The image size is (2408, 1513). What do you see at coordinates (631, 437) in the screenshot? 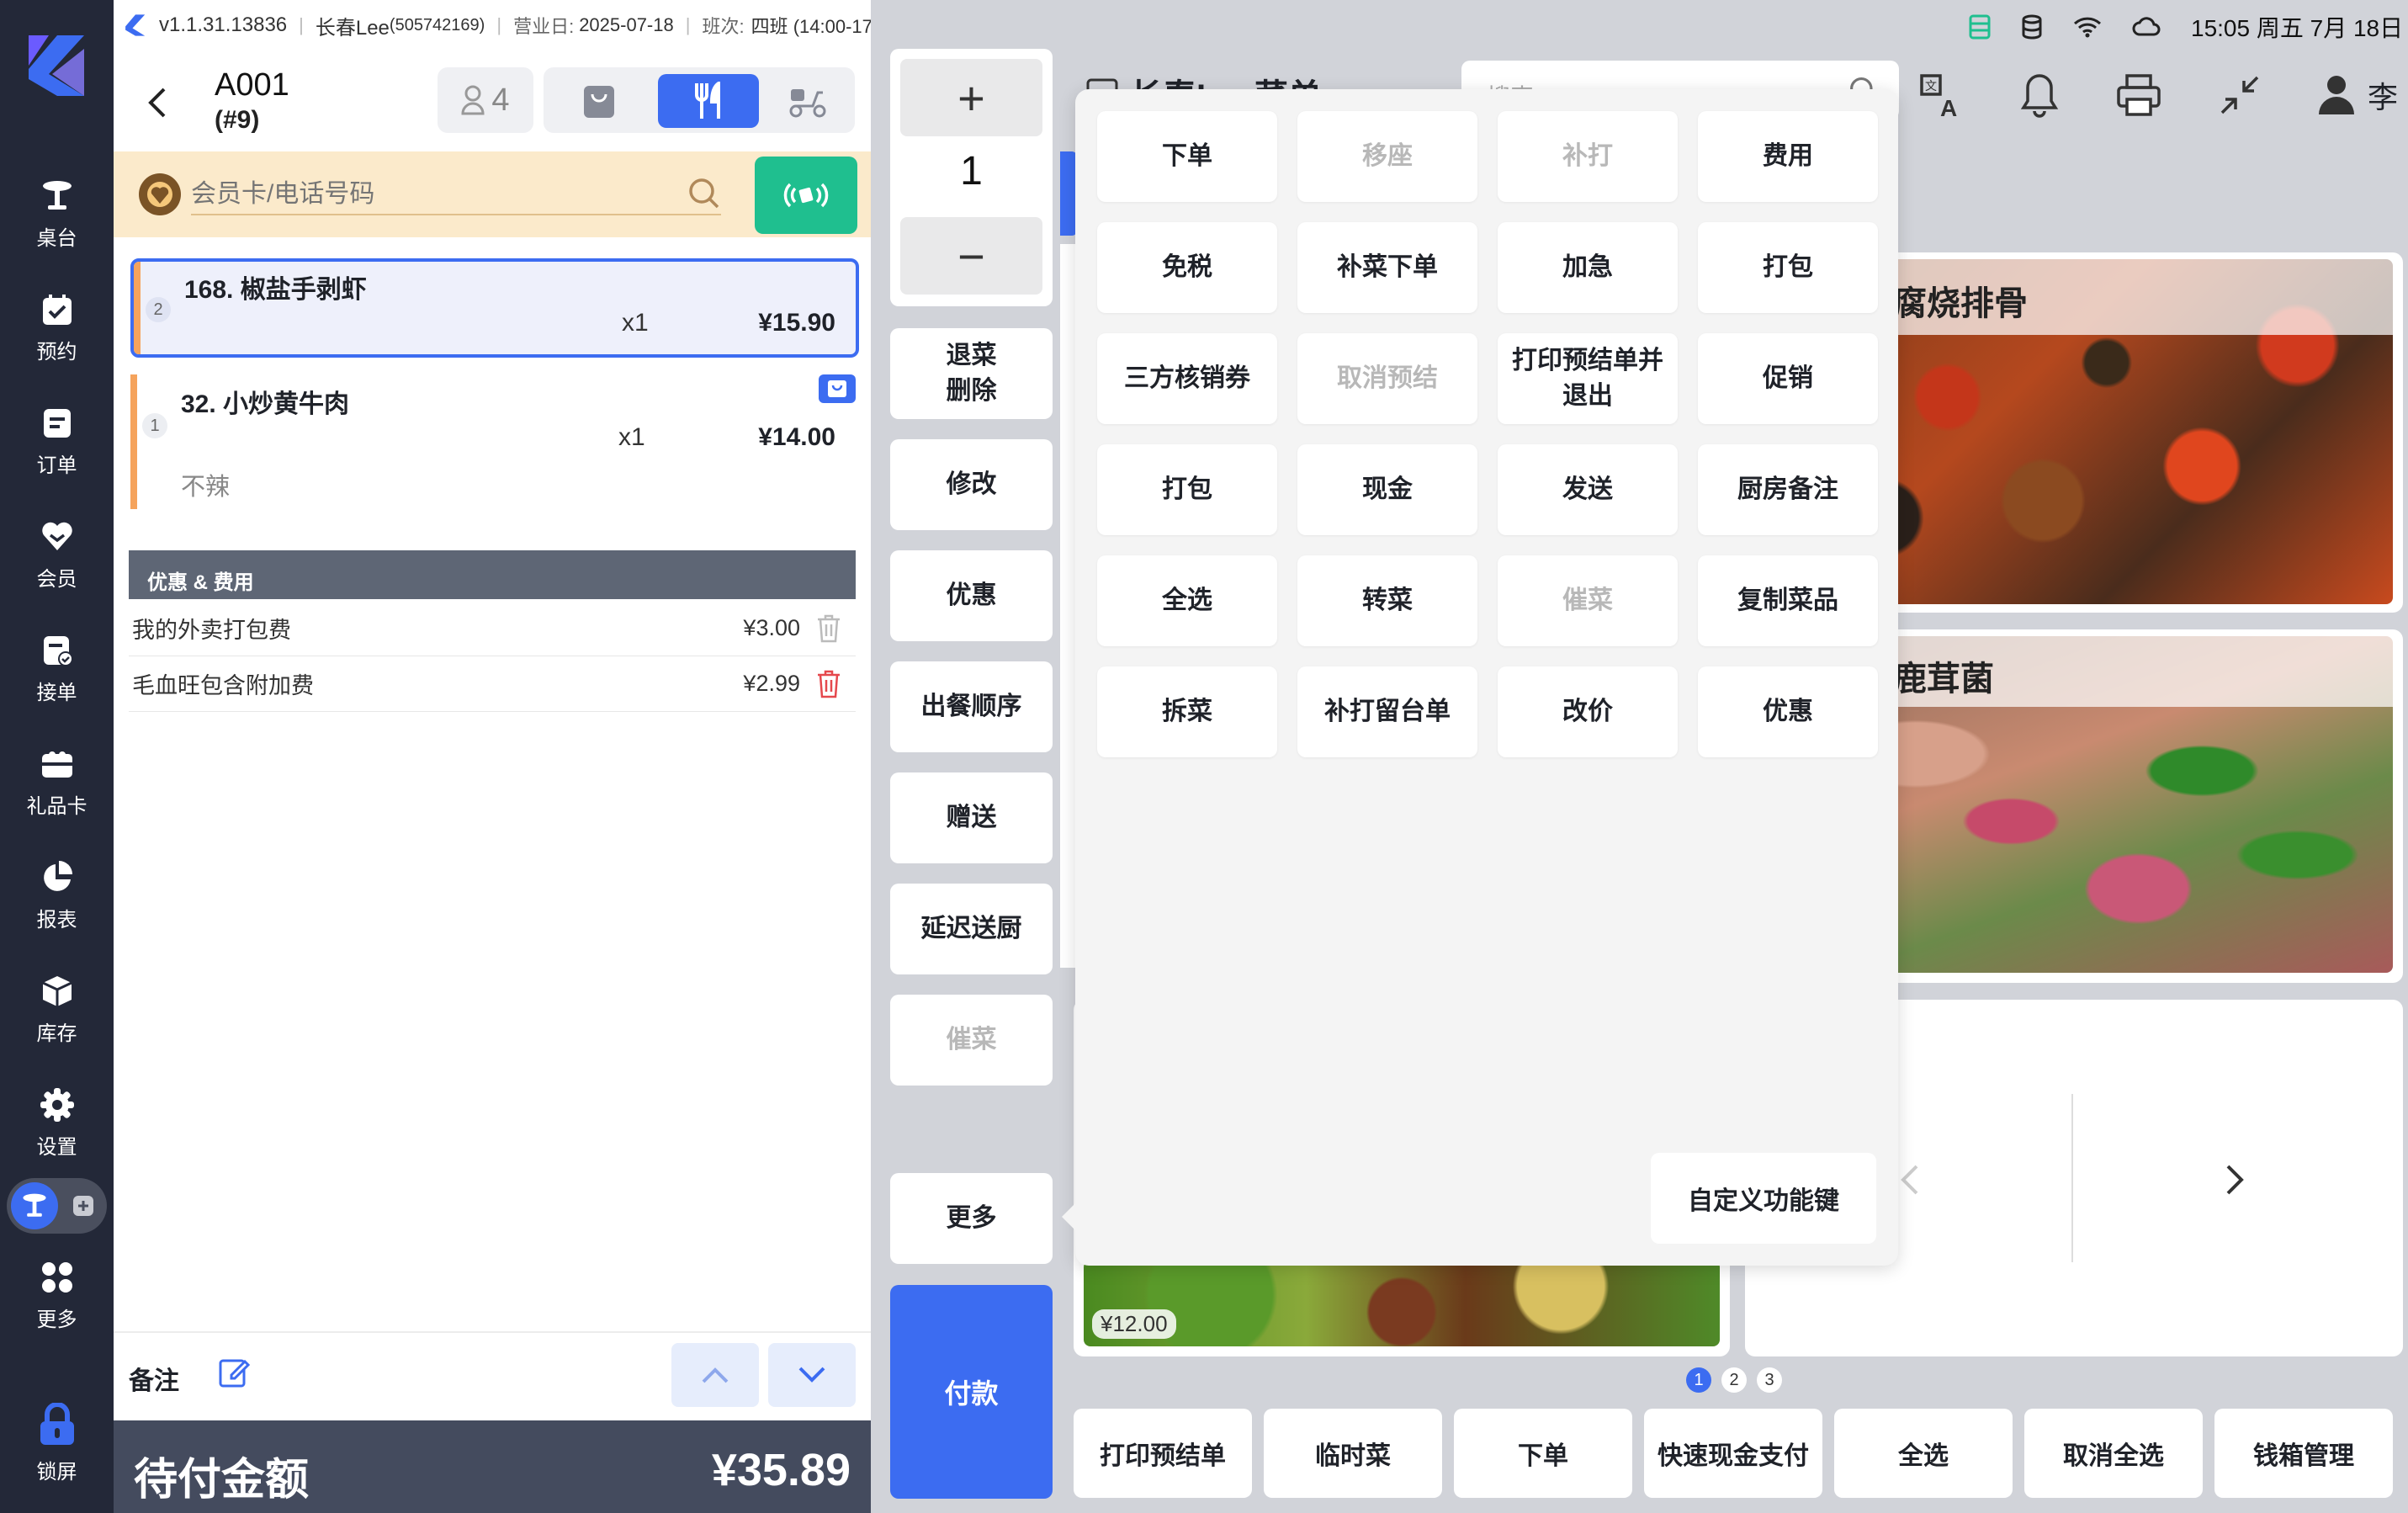
I see `item-qty: x1` at bounding box center [631, 437].